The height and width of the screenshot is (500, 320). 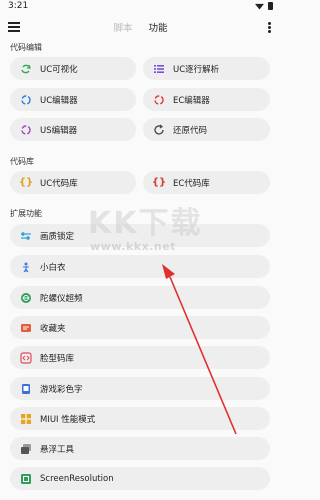 I want to click on card-label: ScreenResolution, so click(x=77, y=478).